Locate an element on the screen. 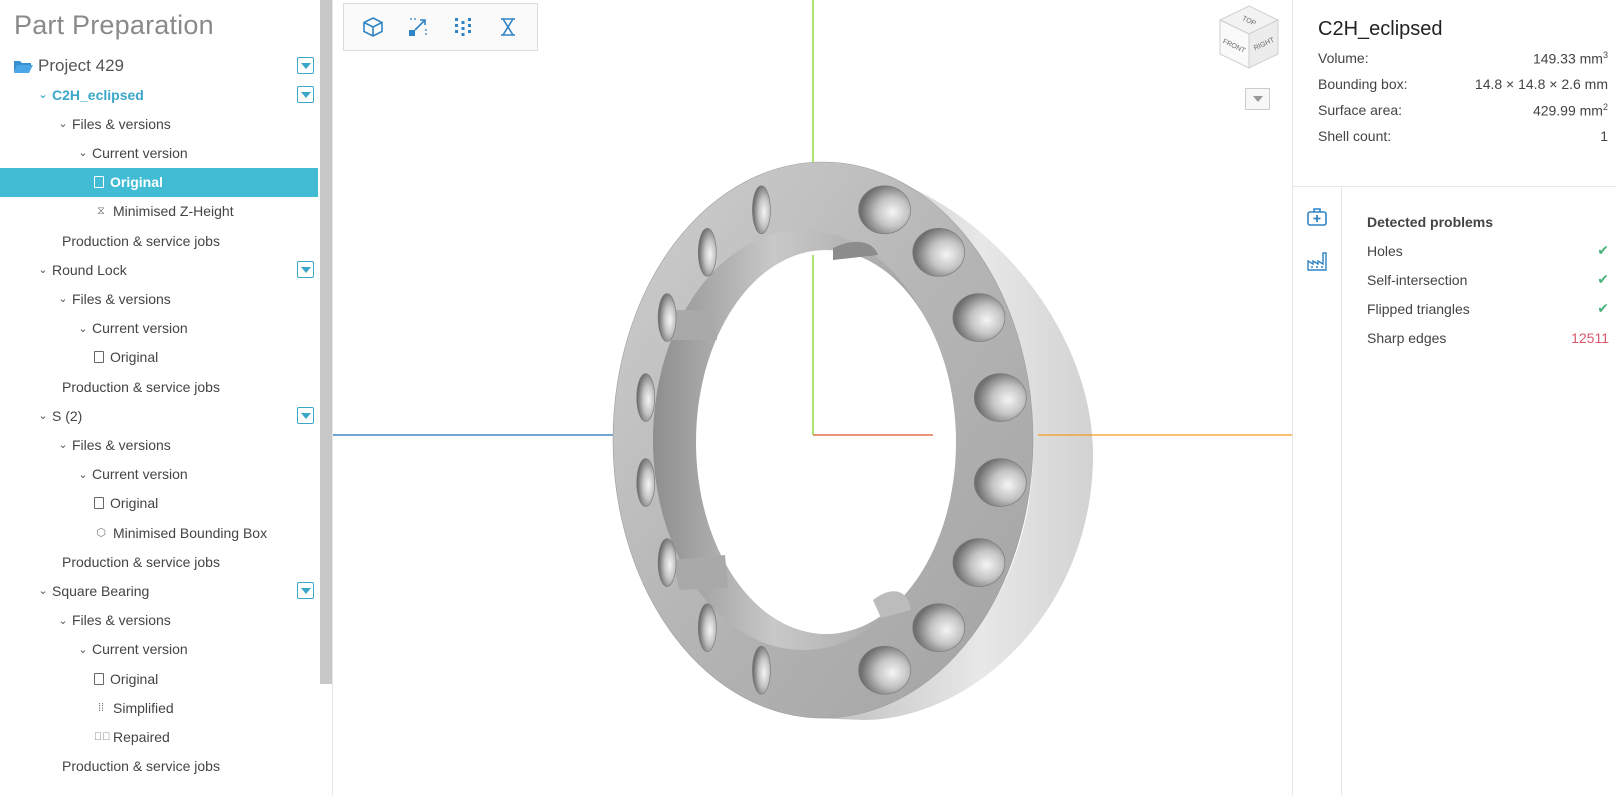  sidebar-scrollbar is located at coordinates (326, 342).